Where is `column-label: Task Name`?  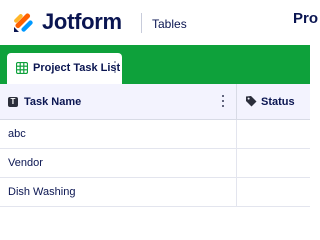
column-label: Task Name is located at coordinates (53, 102).